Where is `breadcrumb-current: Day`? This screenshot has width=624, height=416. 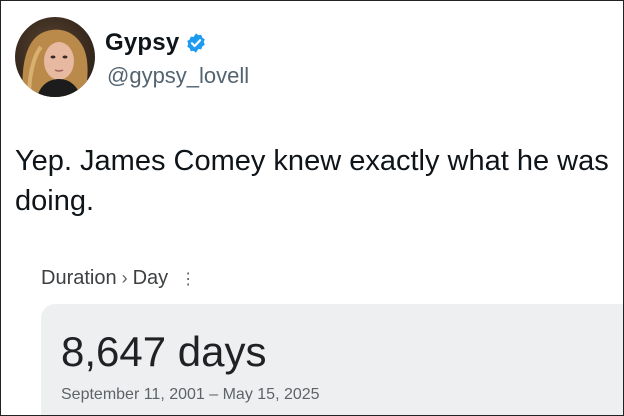 breadcrumb-current: Day is located at coordinates (151, 278).